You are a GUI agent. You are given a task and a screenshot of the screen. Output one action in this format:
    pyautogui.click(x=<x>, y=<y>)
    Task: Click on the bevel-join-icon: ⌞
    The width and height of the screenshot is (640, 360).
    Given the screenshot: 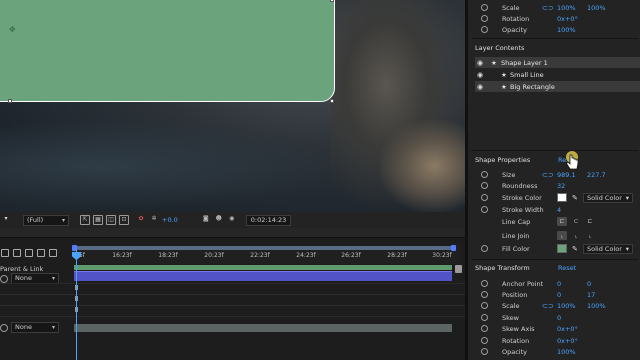 What is the action you would take?
    pyautogui.click(x=590, y=235)
    